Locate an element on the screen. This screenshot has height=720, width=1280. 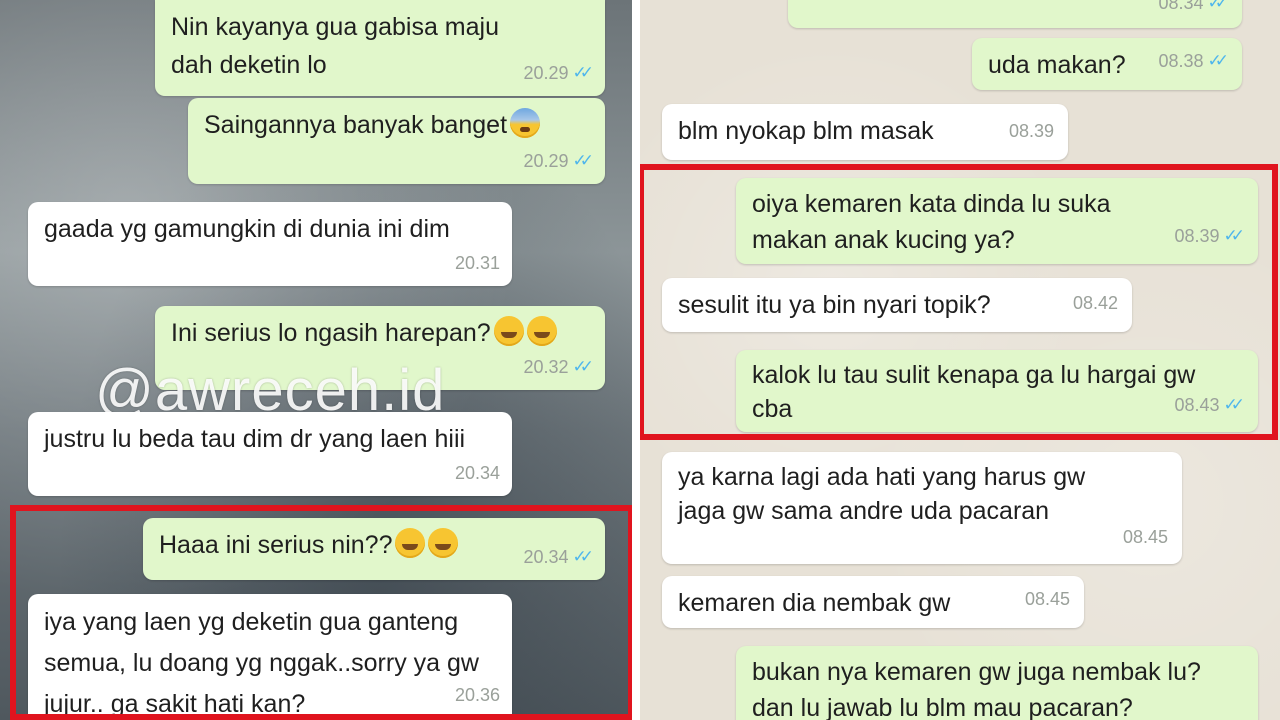
fearful-face-icon is located at coordinates (525, 123).